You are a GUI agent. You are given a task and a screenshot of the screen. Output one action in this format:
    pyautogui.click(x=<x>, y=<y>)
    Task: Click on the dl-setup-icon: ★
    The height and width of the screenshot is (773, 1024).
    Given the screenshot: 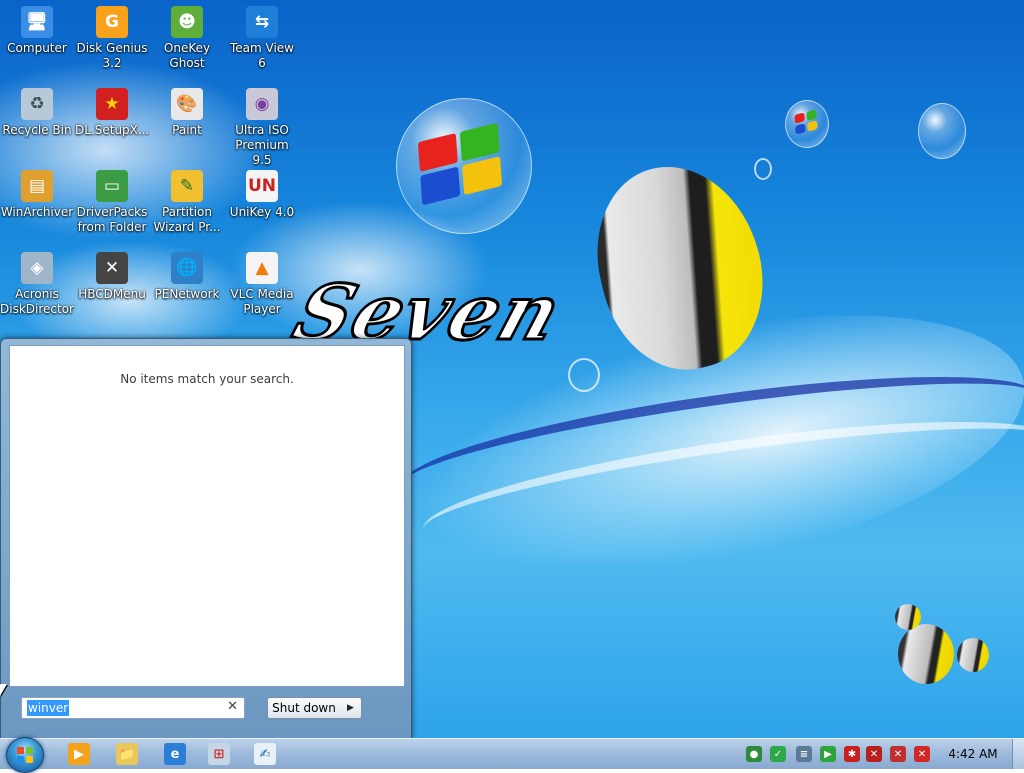 What is the action you would take?
    pyautogui.click(x=112, y=104)
    